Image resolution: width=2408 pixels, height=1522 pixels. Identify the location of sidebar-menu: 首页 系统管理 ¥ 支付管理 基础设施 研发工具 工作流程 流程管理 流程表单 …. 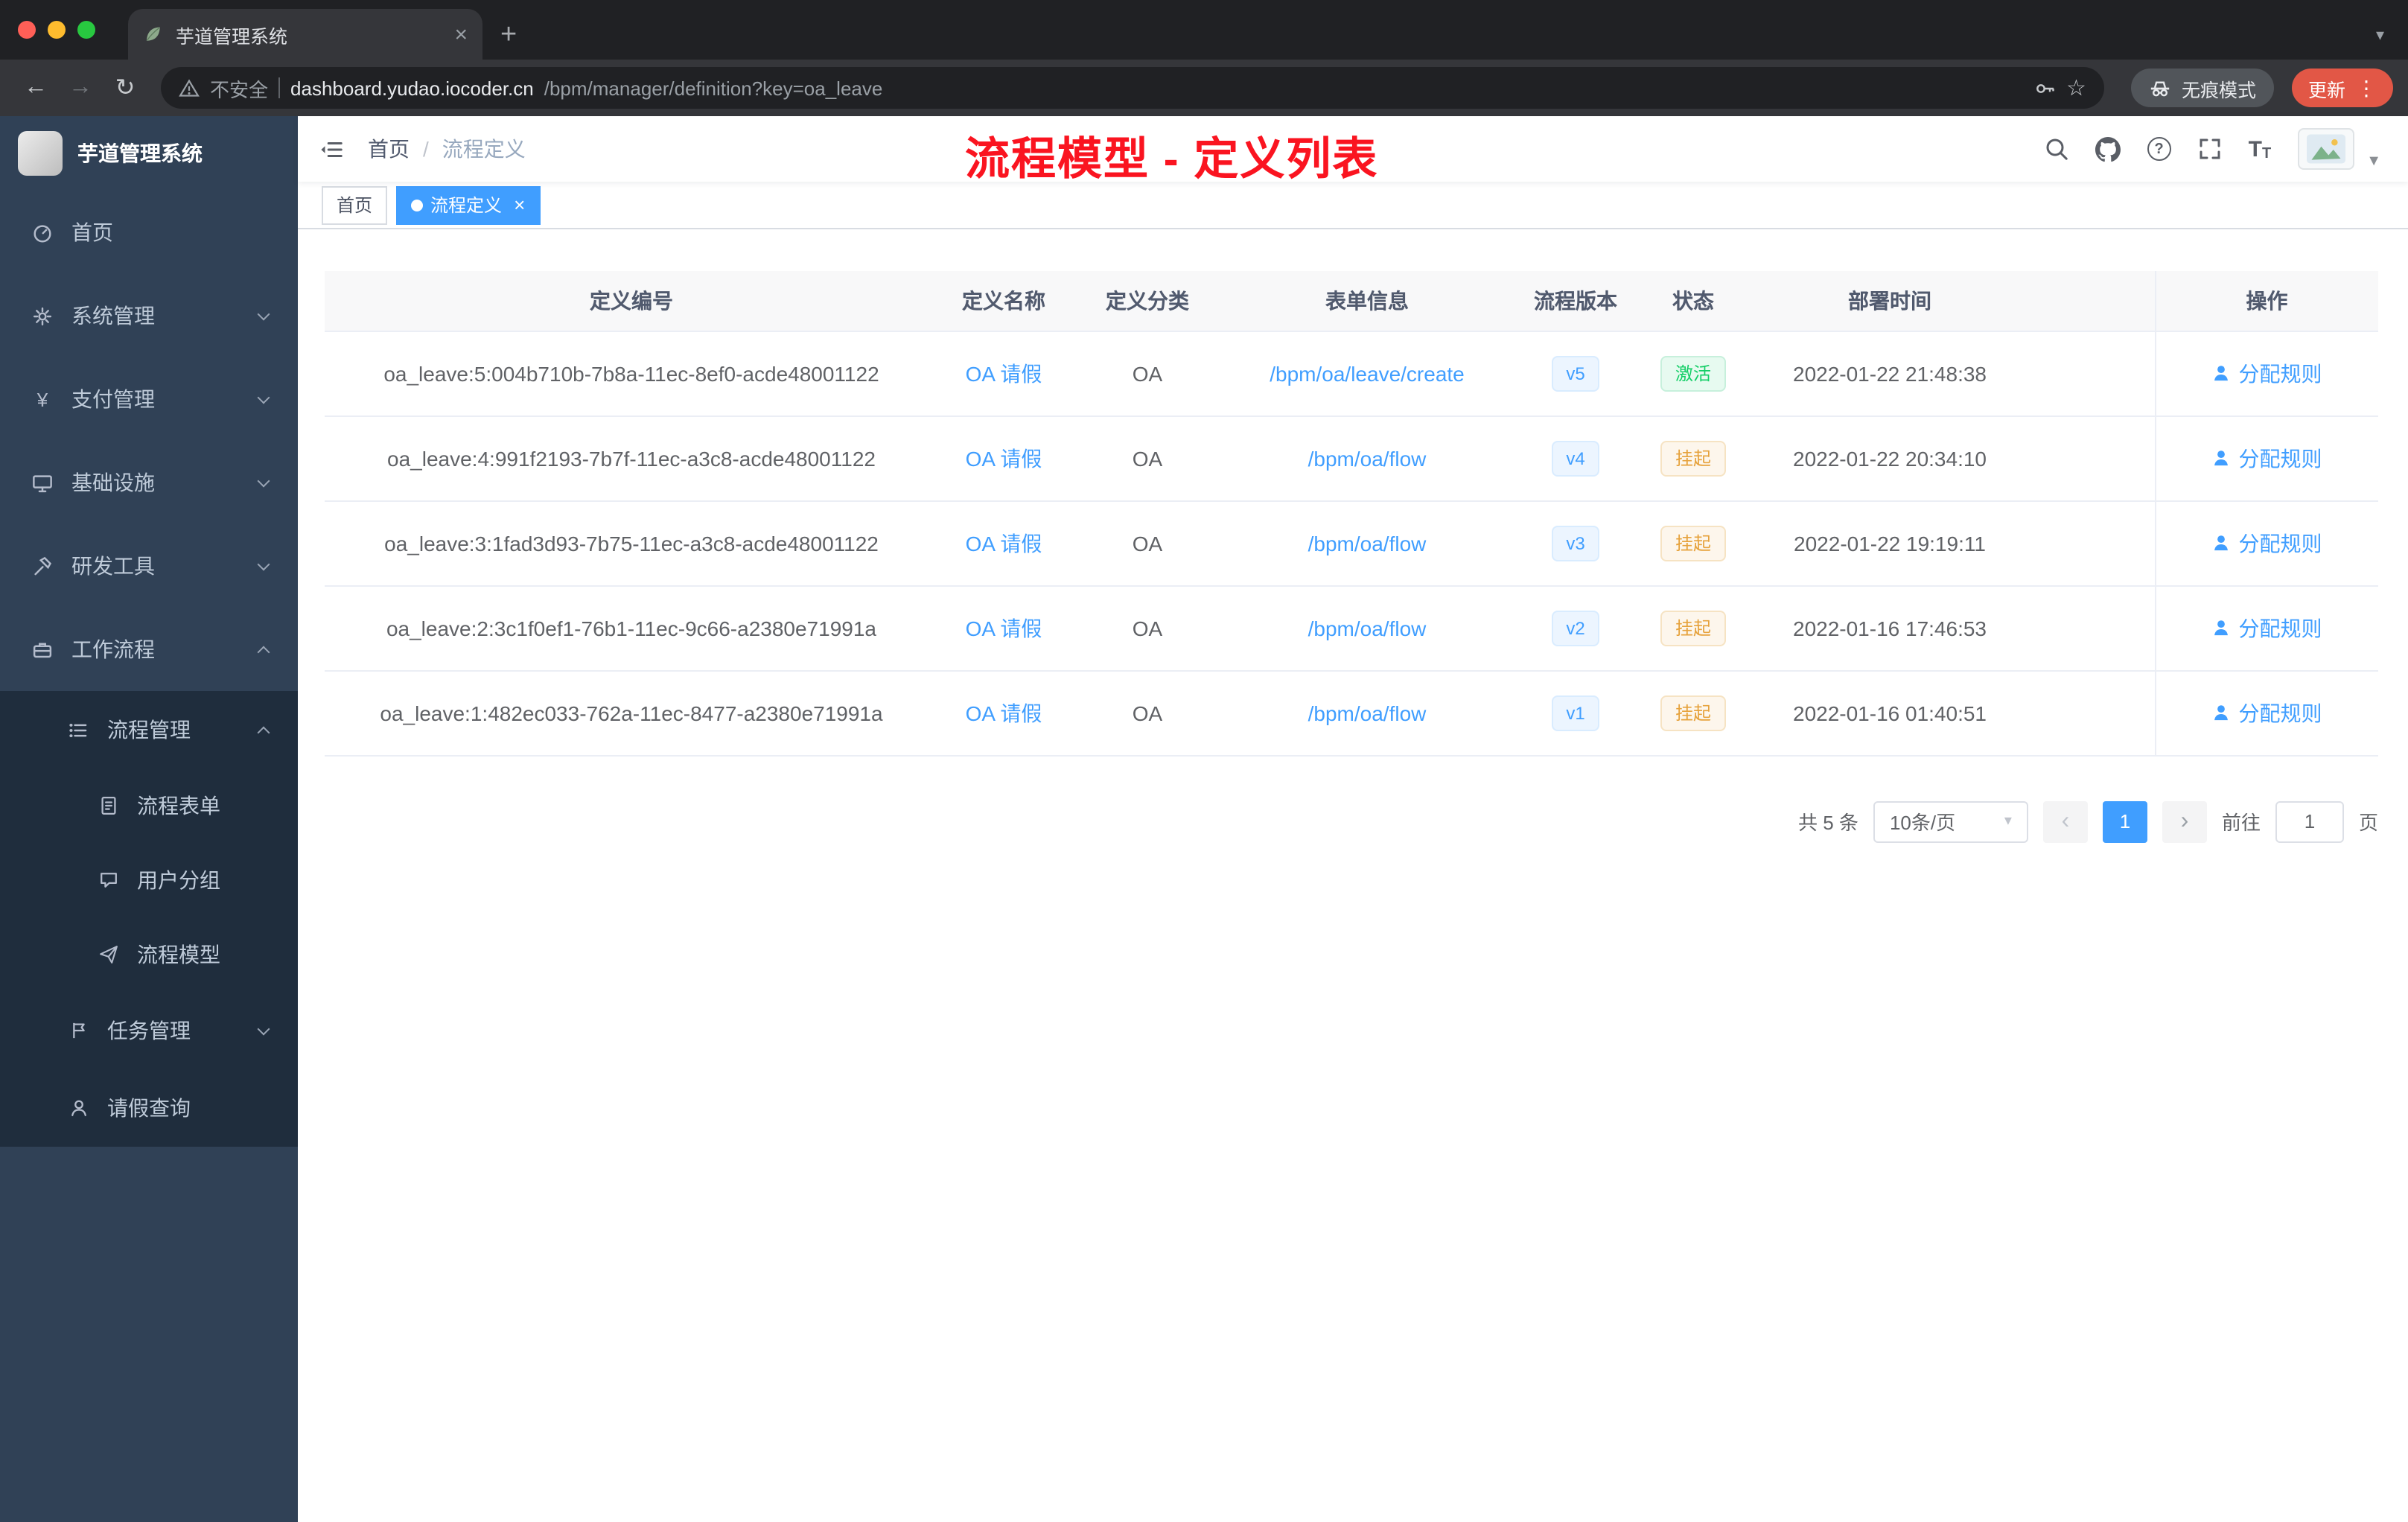
(149, 669).